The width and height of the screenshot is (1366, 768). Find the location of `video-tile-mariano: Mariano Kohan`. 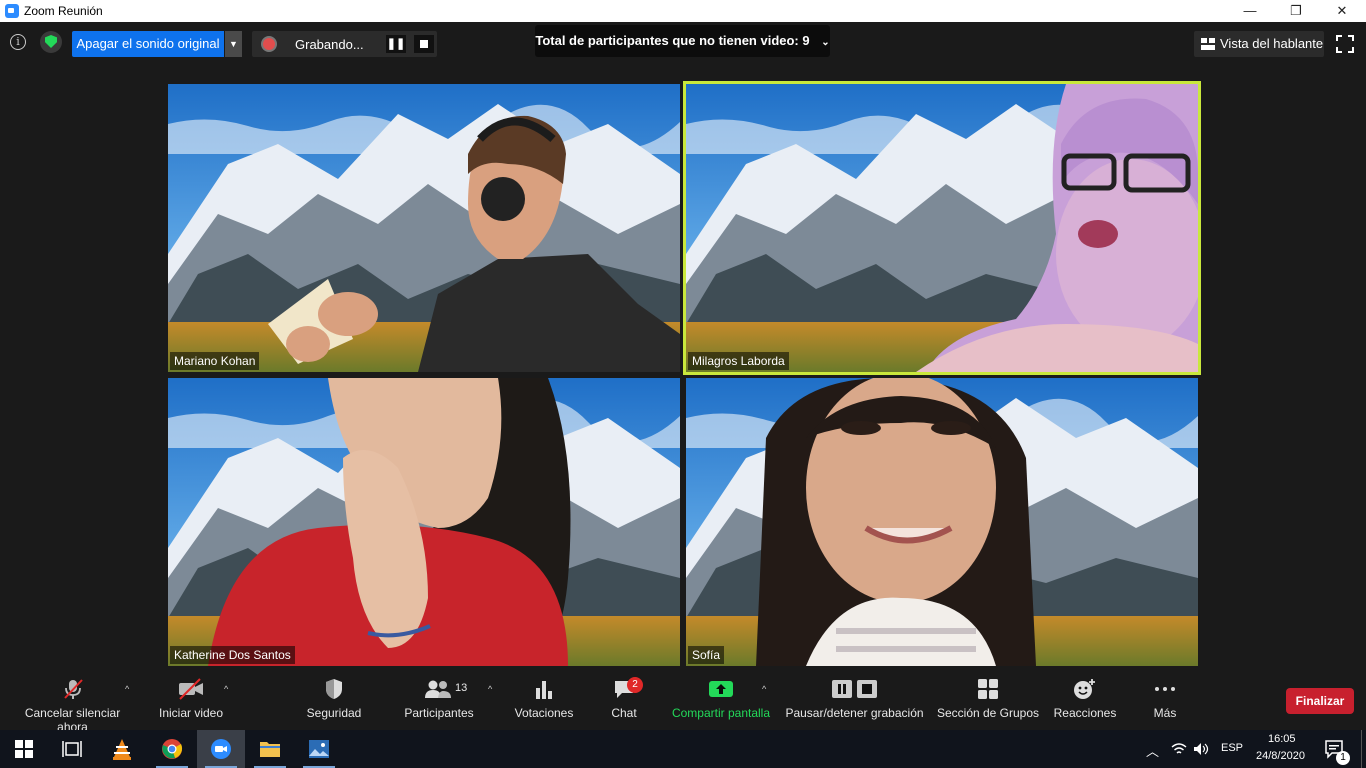

video-tile-mariano: Mariano Kohan is located at coordinates (424, 228).